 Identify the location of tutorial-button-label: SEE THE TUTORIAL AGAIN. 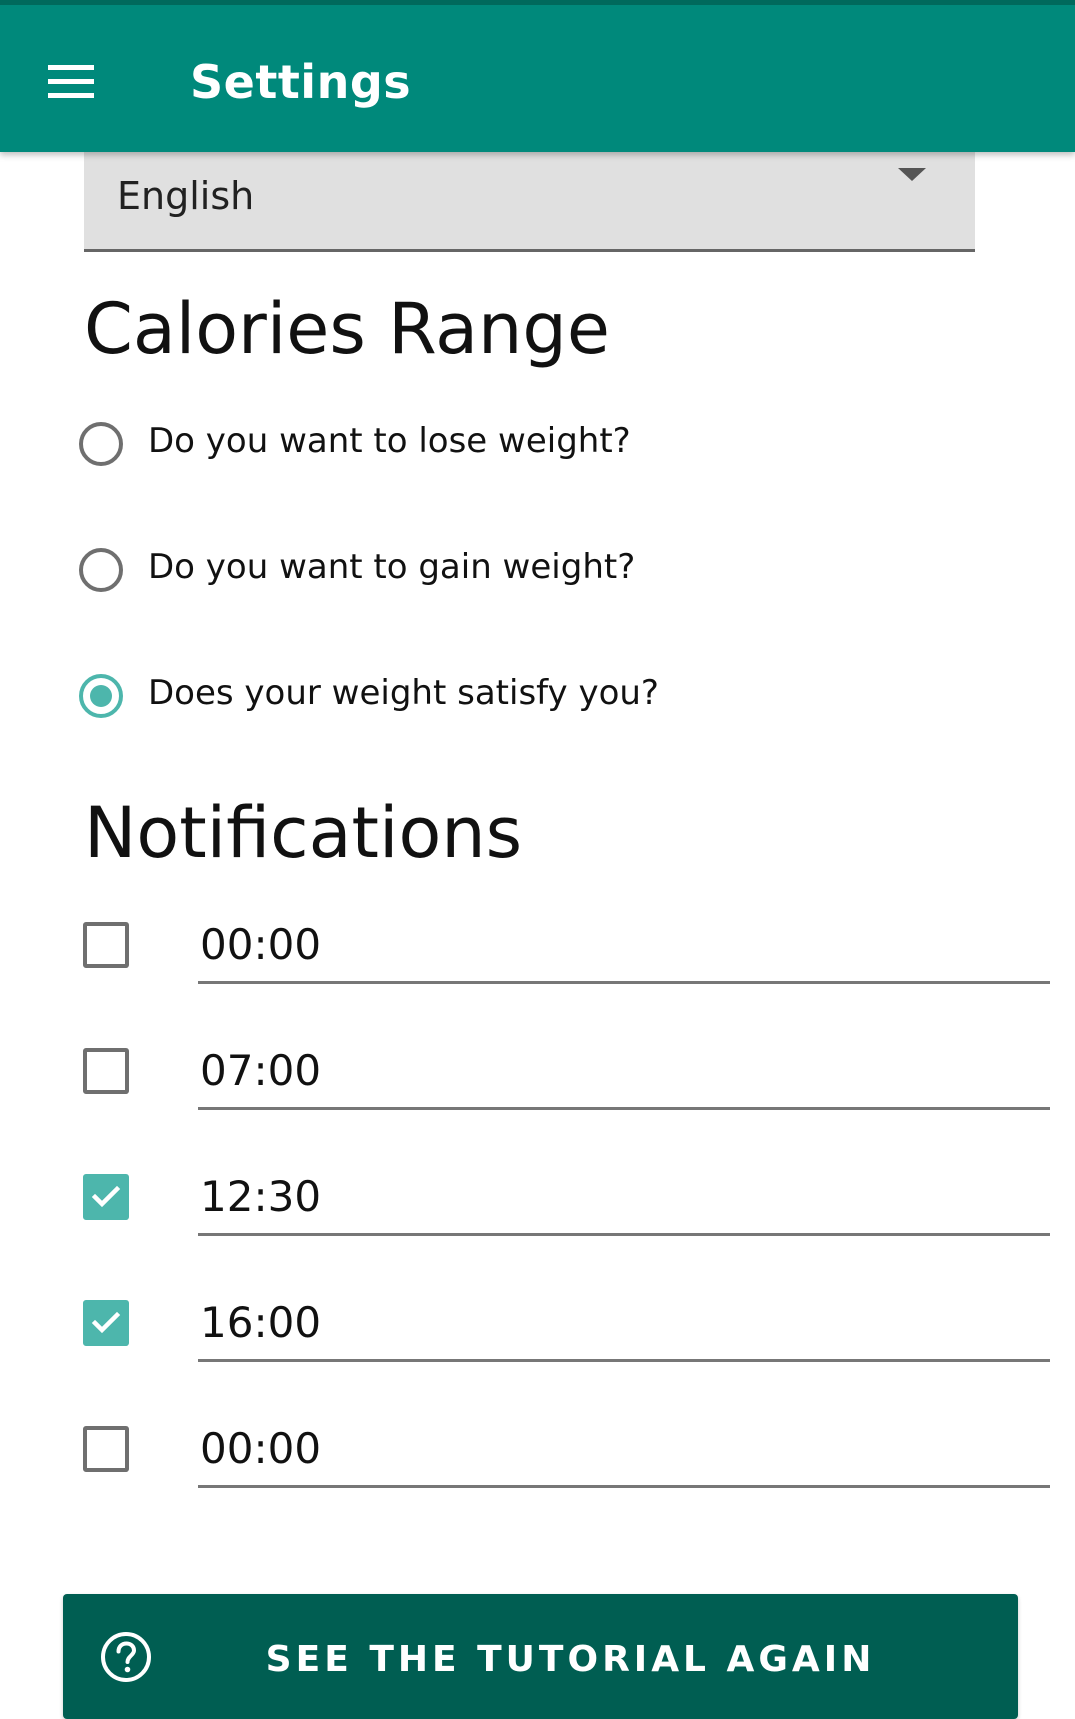
(570, 1659).